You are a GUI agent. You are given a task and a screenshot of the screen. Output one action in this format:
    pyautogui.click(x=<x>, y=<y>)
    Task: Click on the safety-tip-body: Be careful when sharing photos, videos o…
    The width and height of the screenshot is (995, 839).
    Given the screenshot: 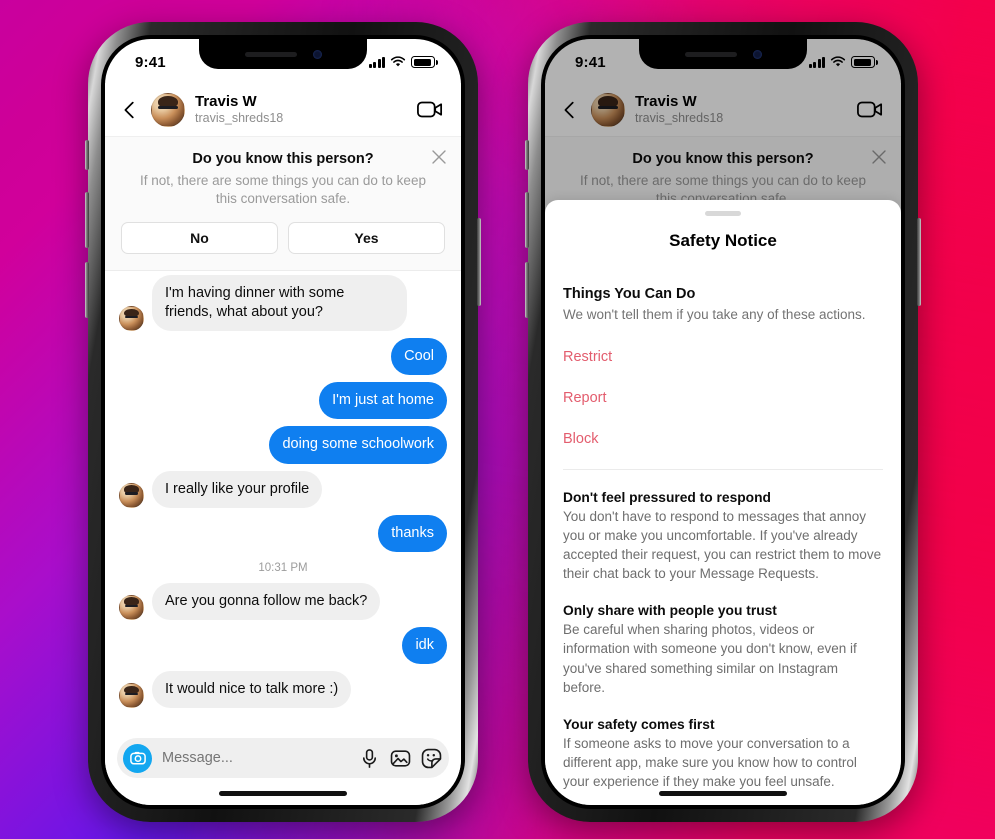 What is the action you would take?
    pyautogui.click(x=710, y=658)
    